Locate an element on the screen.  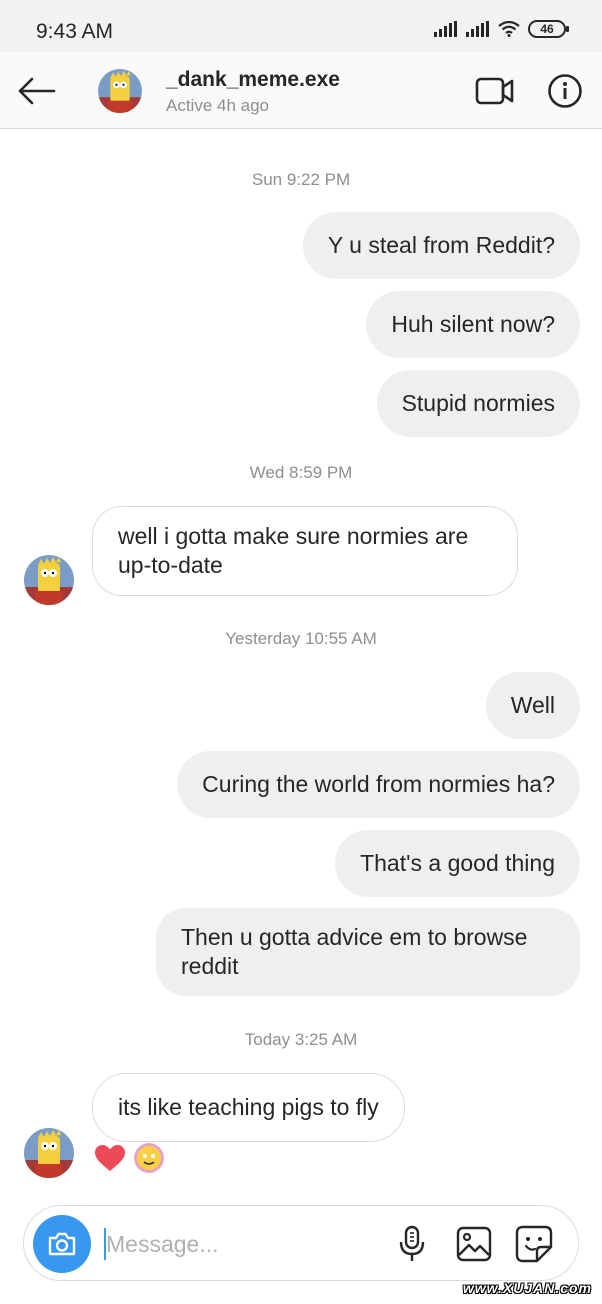
contact-name: _dank_meme.exe is located at coordinates (253, 80).